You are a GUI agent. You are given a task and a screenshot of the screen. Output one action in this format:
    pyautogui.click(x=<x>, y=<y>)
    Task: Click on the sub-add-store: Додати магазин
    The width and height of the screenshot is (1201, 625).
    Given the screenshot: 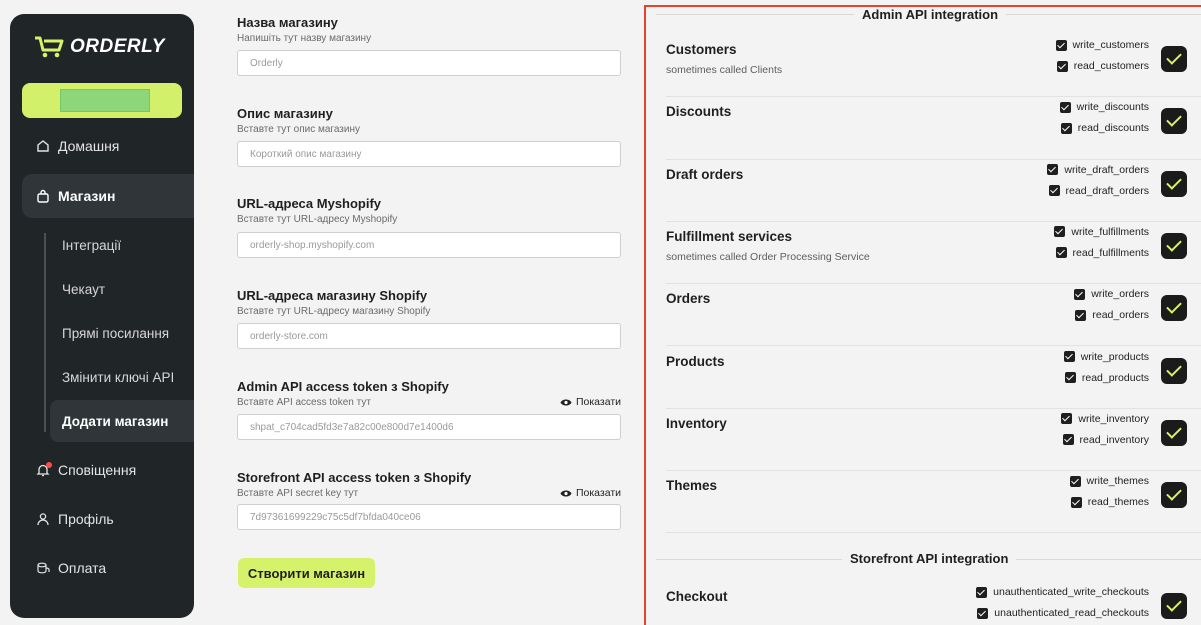 What is the action you would take?
    pyautogui.click(x=122, y=421)
    